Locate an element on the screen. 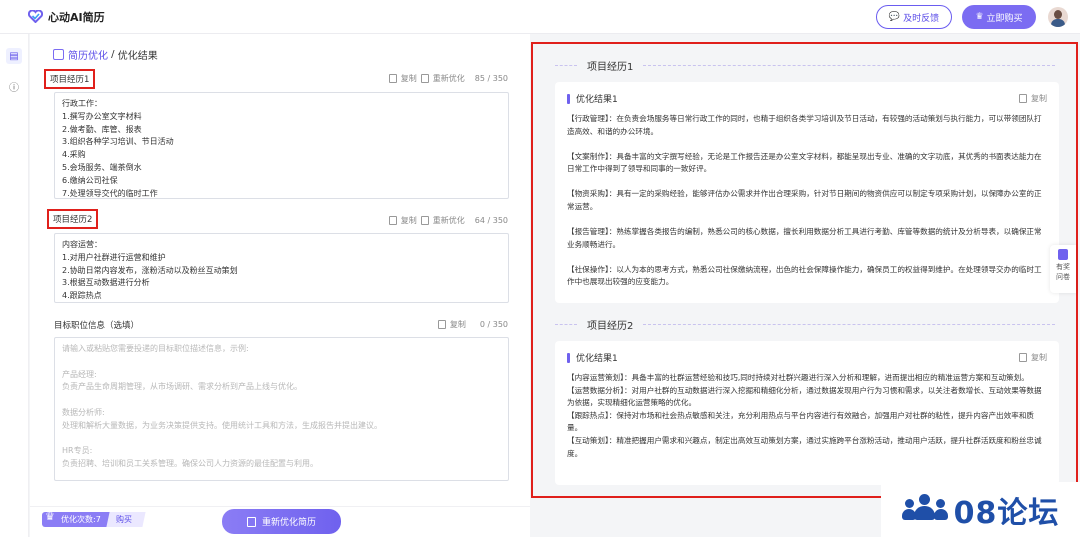  crown-icon: ♛ is located at coordinates (979, 17).